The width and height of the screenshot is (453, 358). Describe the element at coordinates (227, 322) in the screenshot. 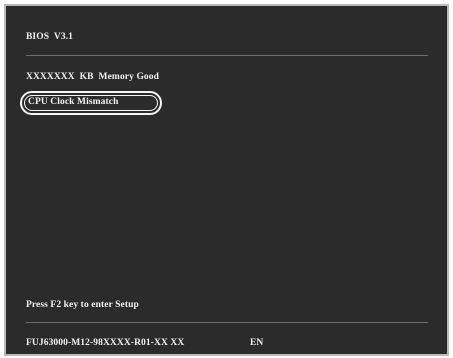

I see `footer-divider` at that location.